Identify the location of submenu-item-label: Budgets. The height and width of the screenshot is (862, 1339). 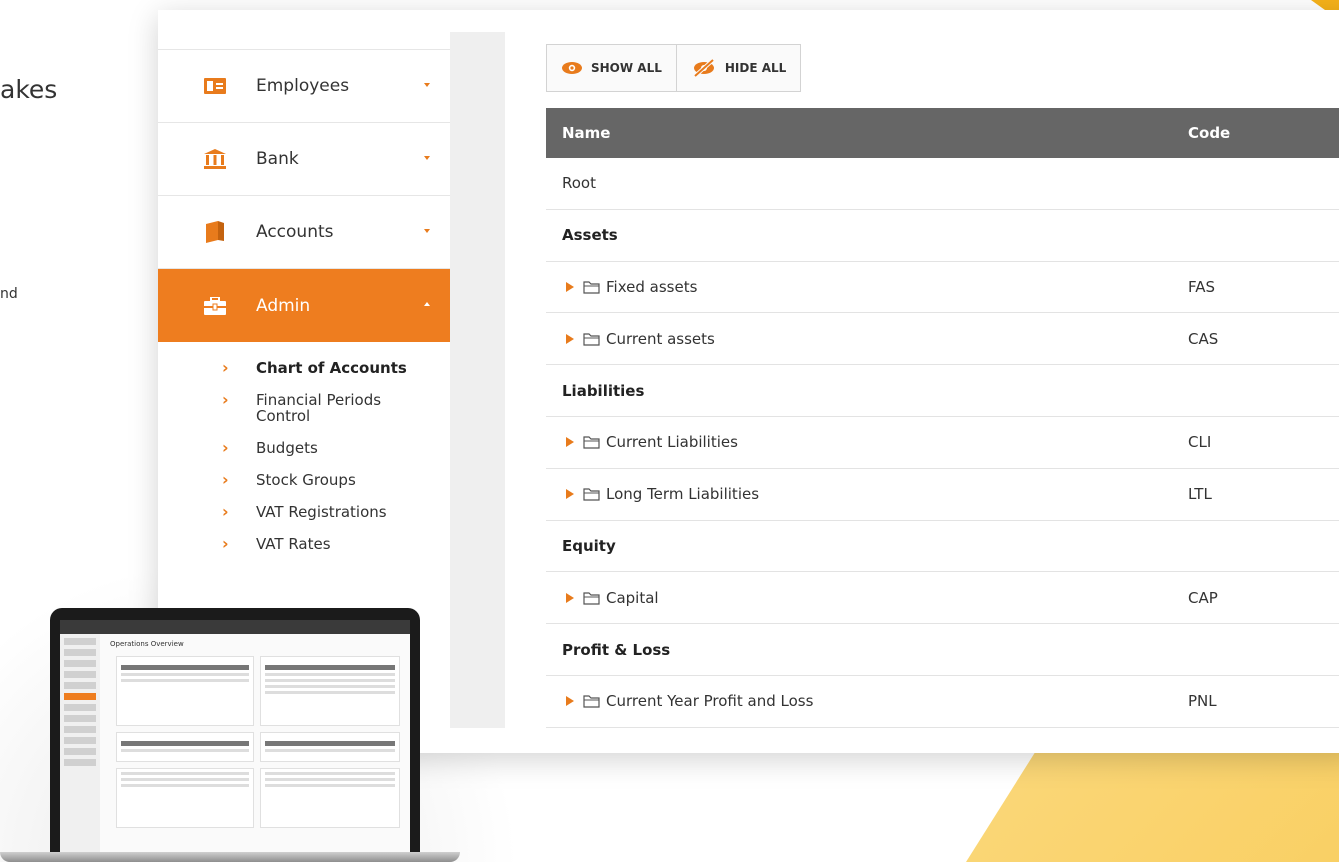
(287, 448).